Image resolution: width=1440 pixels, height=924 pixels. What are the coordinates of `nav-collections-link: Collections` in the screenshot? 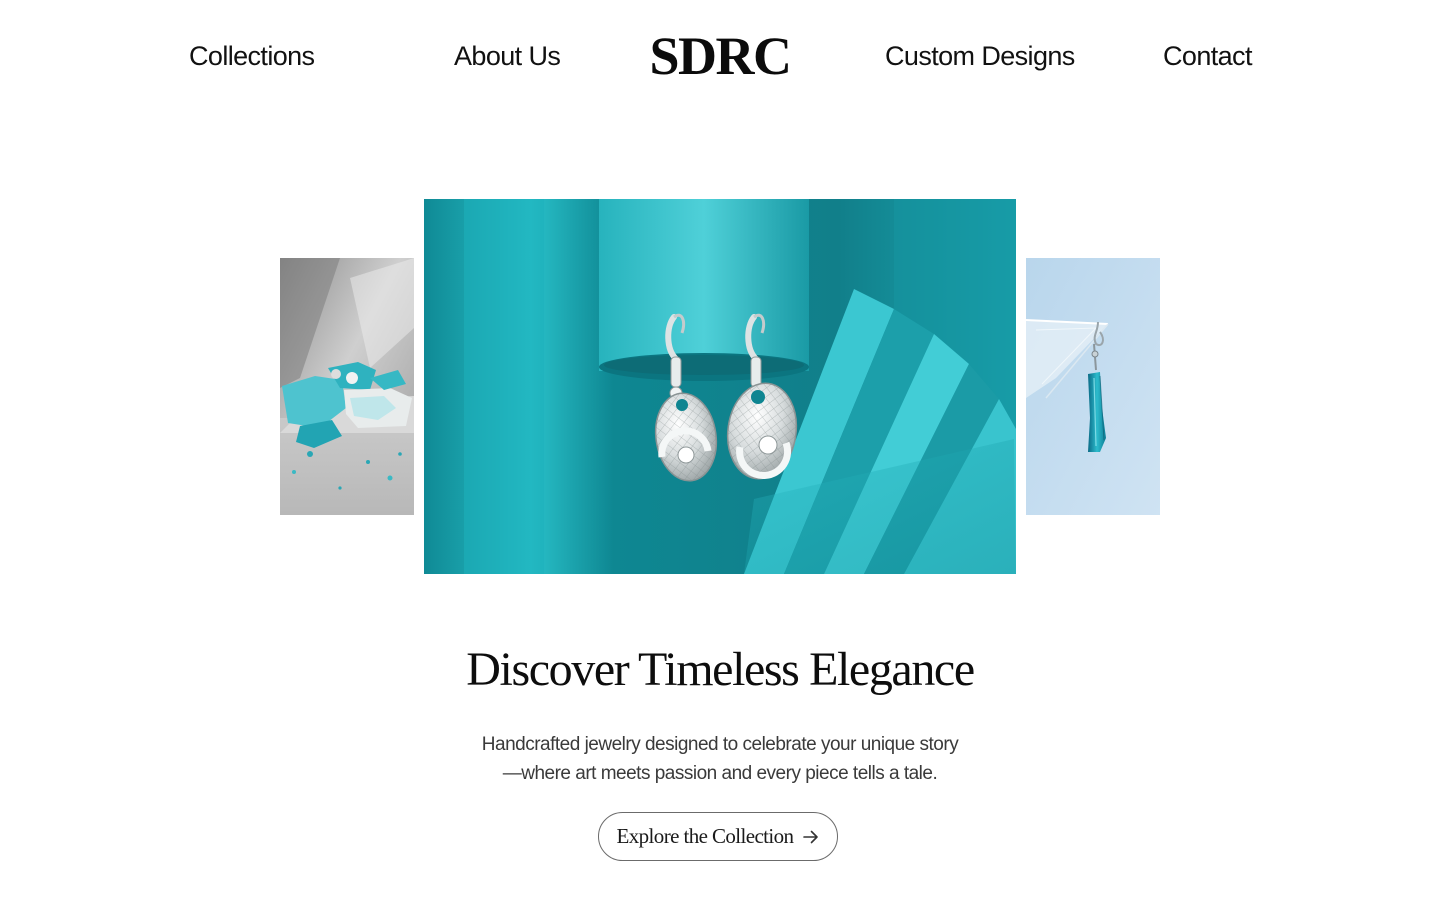 It's located at (252, 56).